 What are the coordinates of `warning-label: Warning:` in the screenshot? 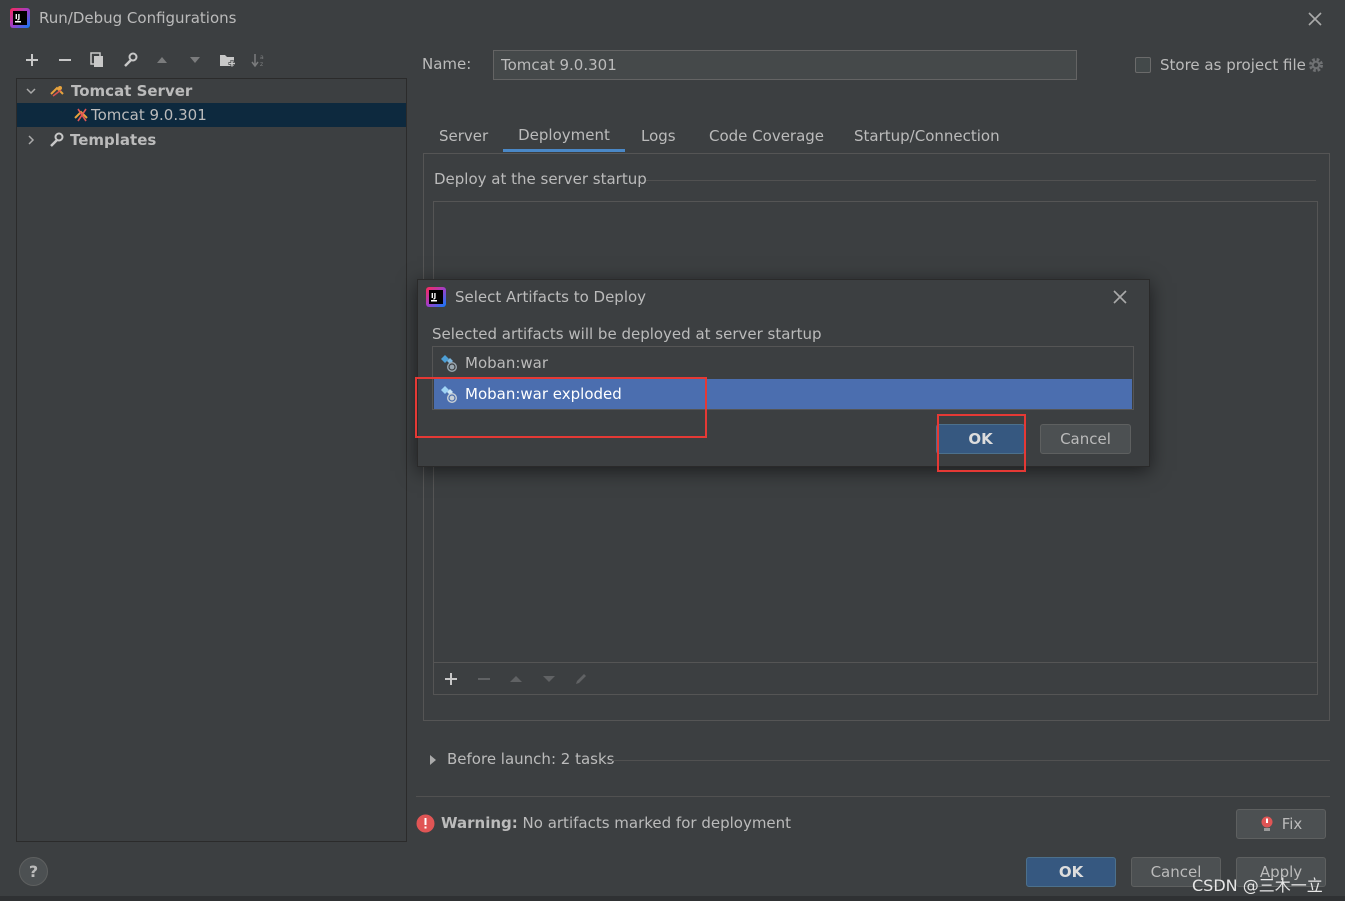 It's located at (479, 823).